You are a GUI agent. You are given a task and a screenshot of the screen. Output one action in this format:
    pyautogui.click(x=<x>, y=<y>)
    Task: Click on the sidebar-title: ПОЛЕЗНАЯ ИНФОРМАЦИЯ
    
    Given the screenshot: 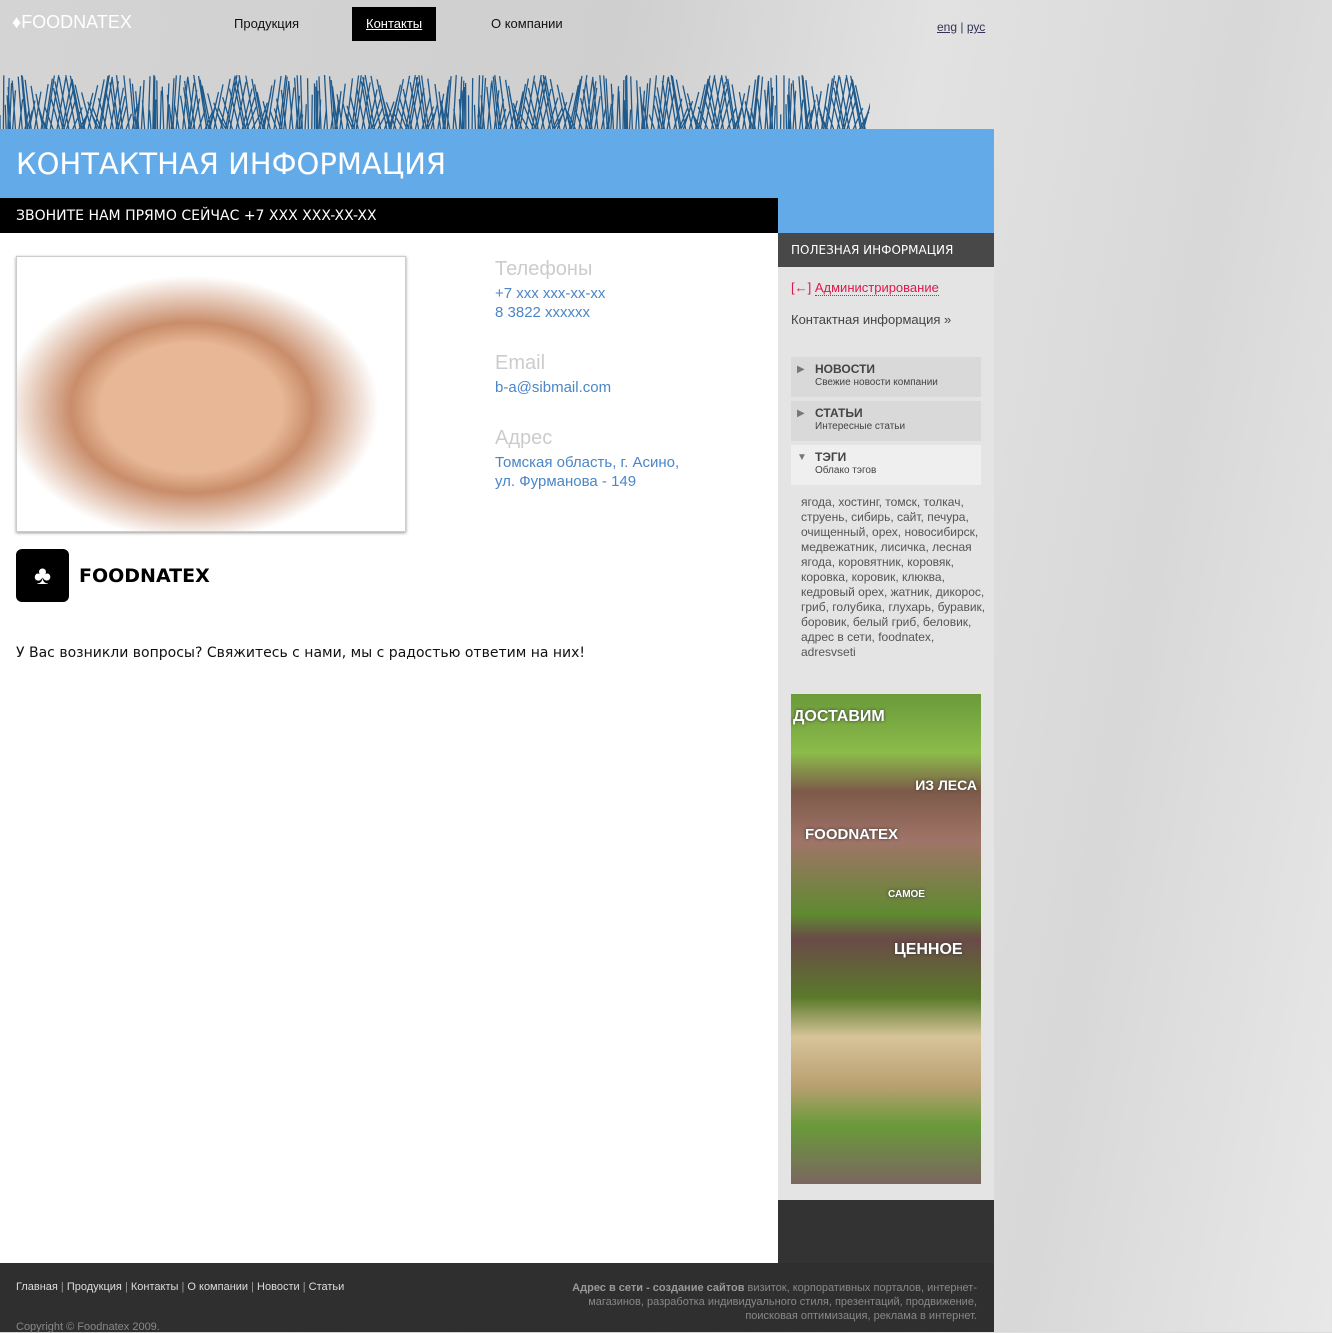 What is the action you would take?
    pyautogui.click(x=886, y=250)
    